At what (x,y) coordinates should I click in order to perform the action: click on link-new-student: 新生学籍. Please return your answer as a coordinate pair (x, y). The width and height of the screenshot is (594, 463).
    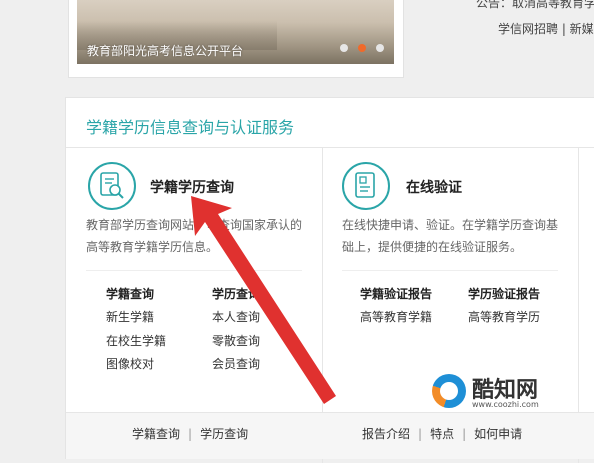
    Looking at the image, I should click on (130, 316).